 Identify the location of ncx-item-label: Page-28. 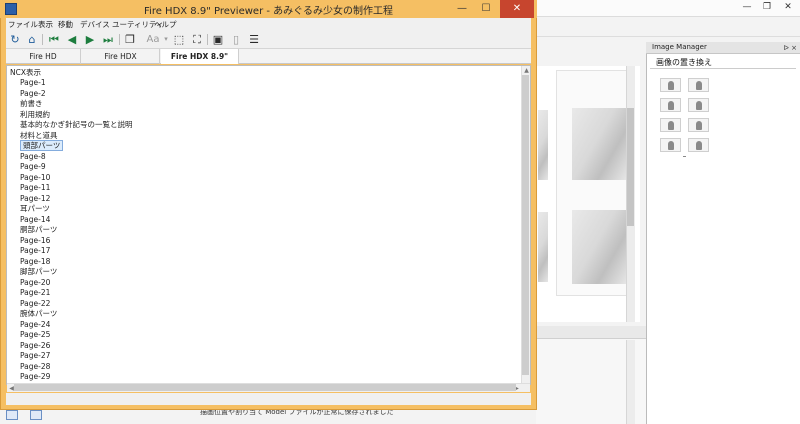
(35, 366).